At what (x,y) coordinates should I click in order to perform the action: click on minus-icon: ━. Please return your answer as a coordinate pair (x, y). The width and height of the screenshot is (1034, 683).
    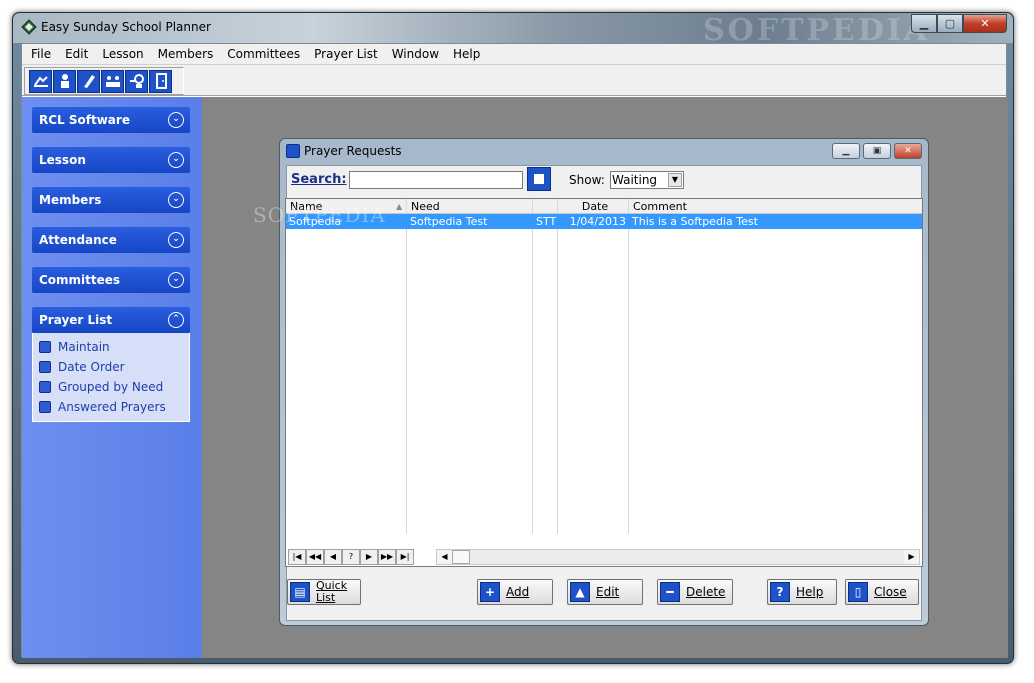
    Looking at the image, I should click on (670, 592).